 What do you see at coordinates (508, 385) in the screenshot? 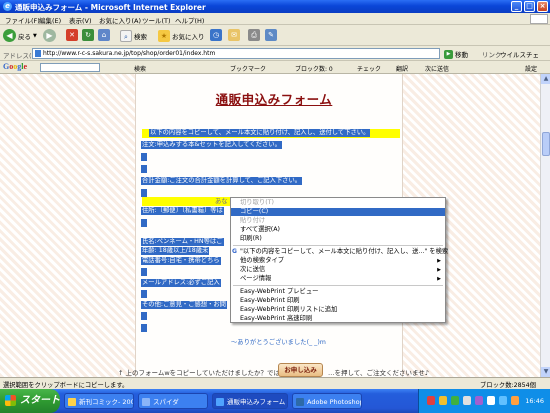
I see `blocked-count: ブロック数:2854個` at bounding box center [508, 385].